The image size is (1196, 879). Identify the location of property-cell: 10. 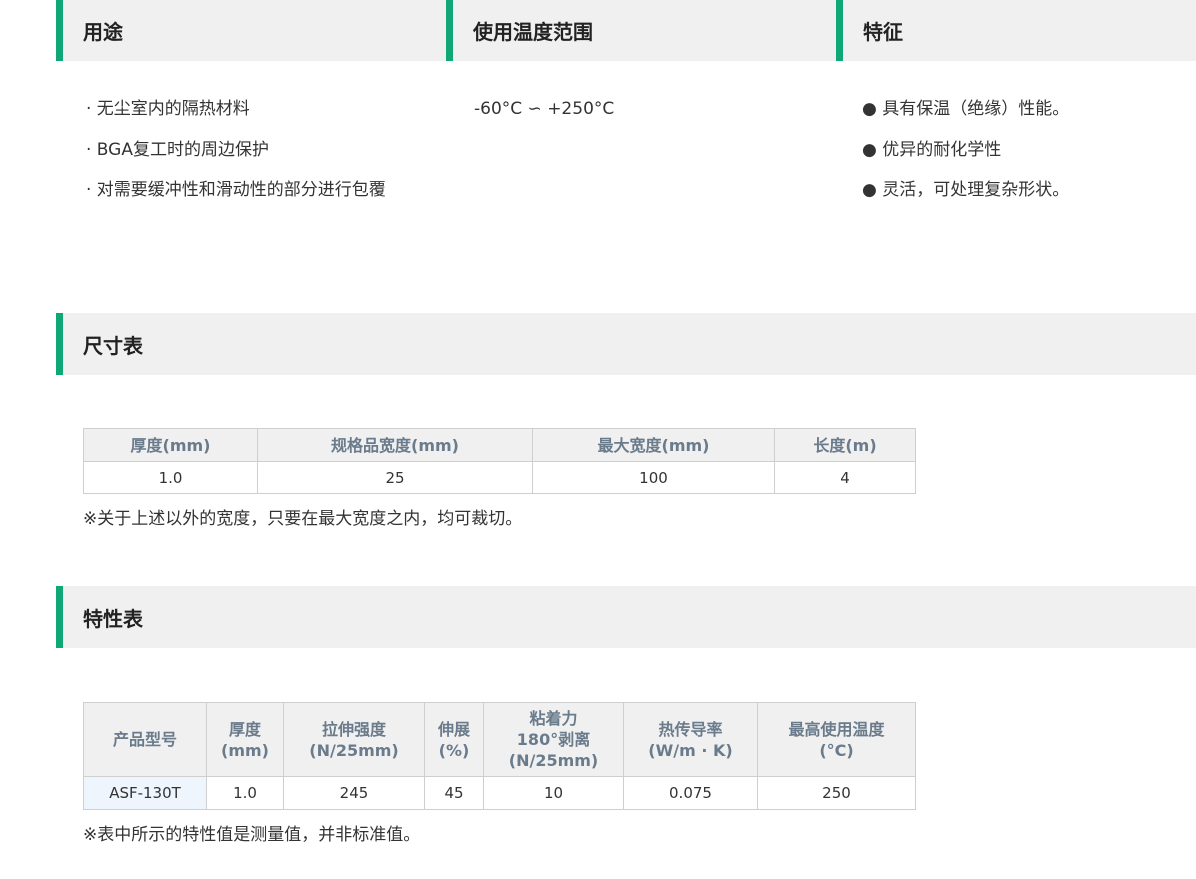
(553, 793).